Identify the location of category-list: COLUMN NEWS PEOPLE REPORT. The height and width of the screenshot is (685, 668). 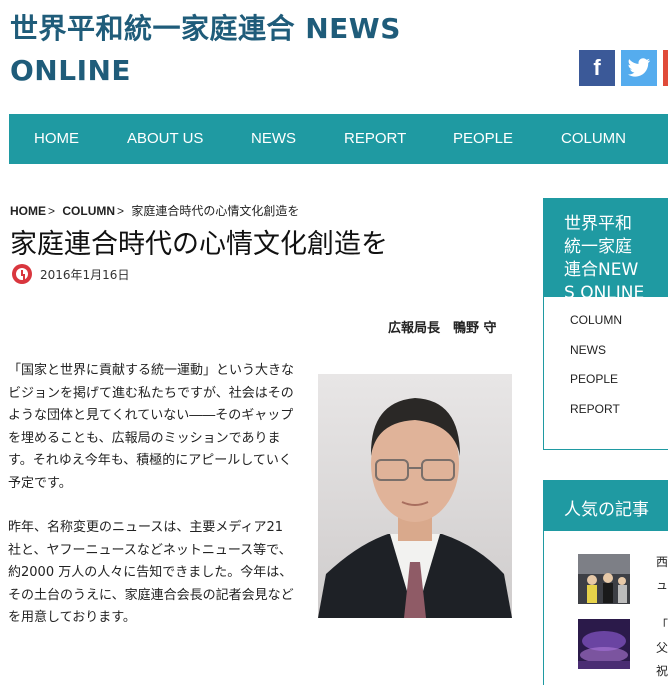
(606, 364).